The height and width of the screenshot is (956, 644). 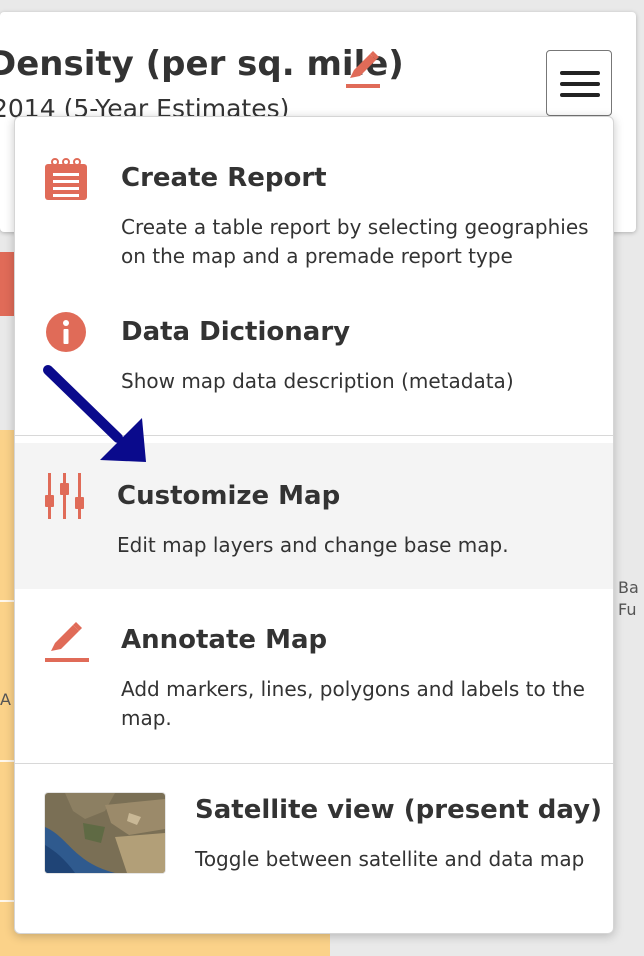 I want to click on menu-item-title: Customize Map, so click(x=229, y=496).